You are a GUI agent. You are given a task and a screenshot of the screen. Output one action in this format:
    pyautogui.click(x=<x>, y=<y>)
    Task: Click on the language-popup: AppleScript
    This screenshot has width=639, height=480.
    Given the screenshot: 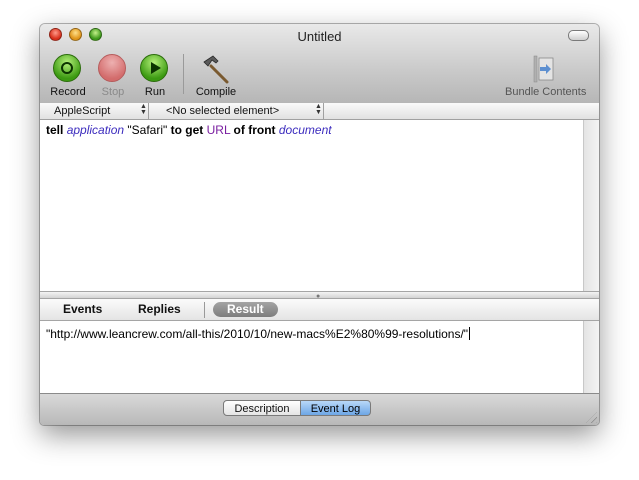 What is the action you would take?
    pyautogui.click(x=82, y=111)
    